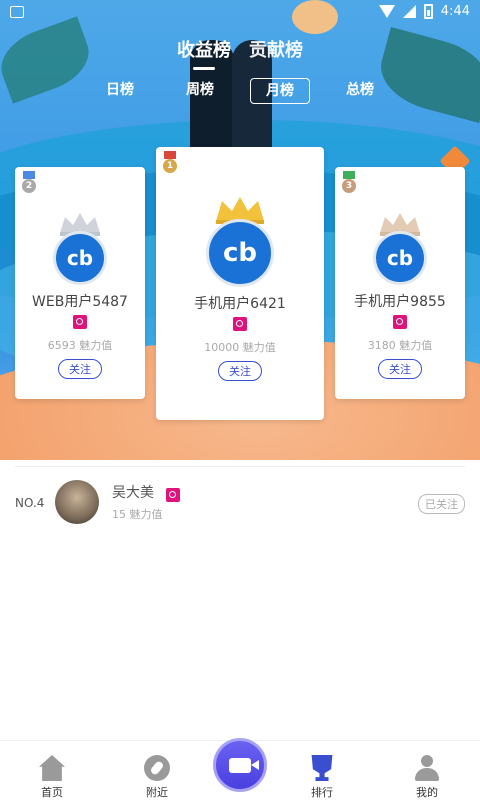 Image resolution: width=480 pixels, height=800 pixels. What do you see at coordinates (30, 503) in the screenshot?
I see `rank-number: NO.4` at bounding box center [30, 503].